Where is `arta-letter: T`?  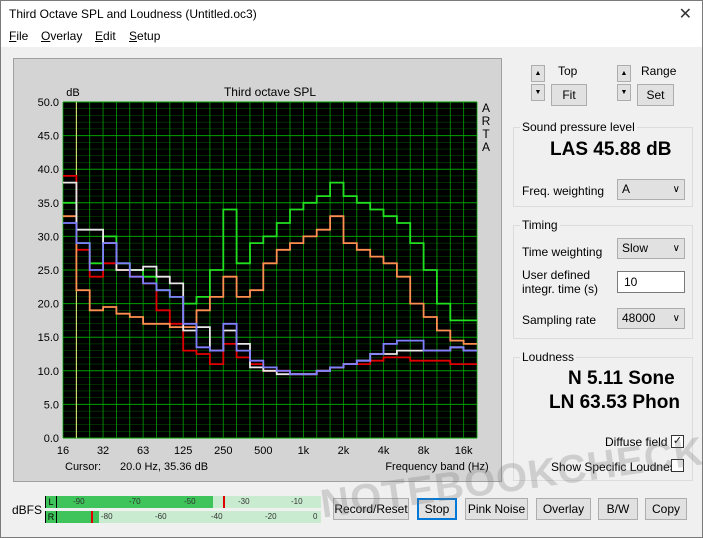
arta-letter: T is located at coordinates (486, 134).